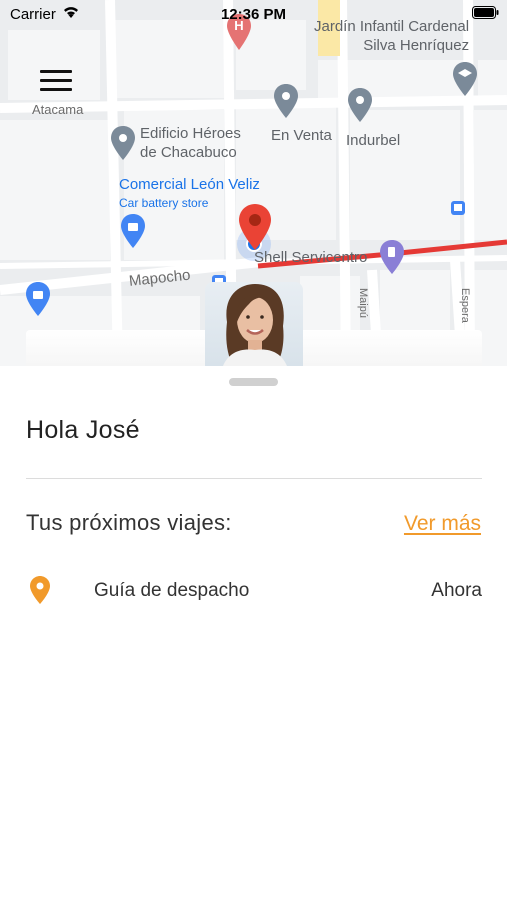  What do you see at coordinates (363, 303) in the screenshot?
I see `map-label-maipu: Maipú` at bounding box center [363, 303].